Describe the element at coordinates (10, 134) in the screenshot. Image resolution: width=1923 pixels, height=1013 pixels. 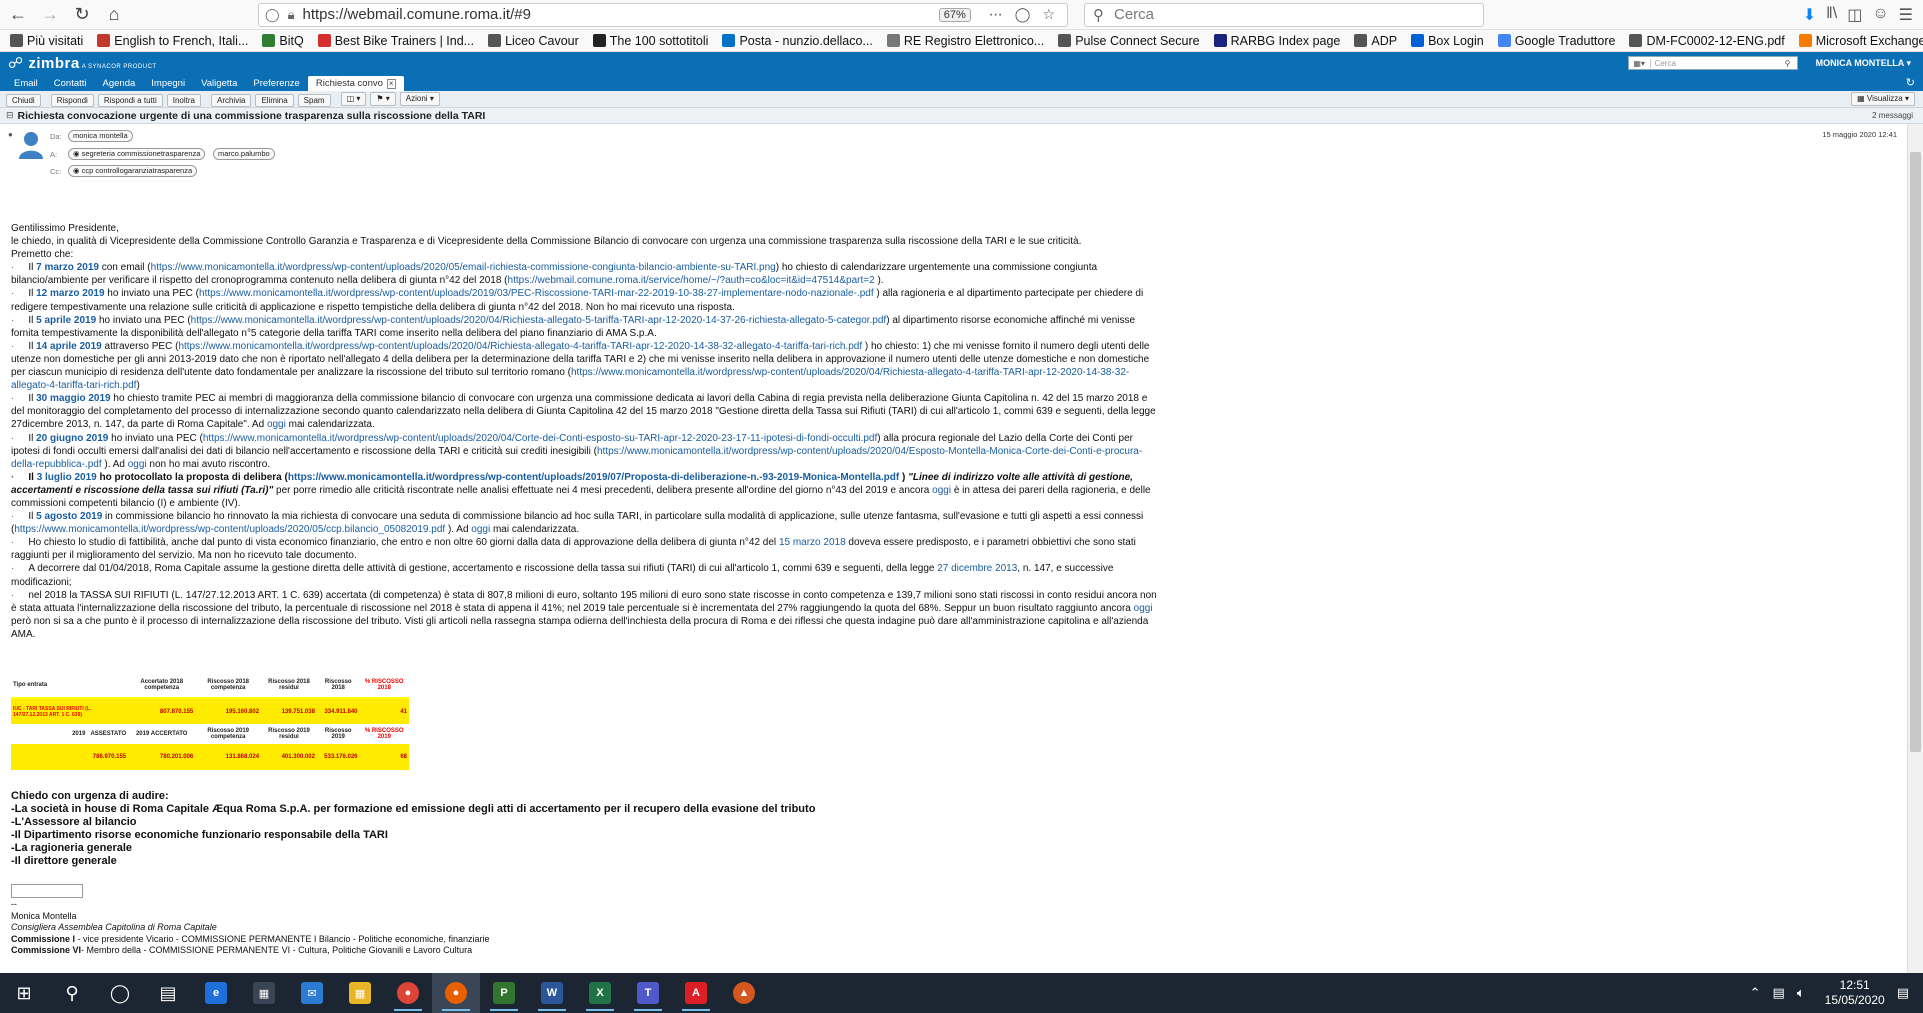
I see `expand-icon: ●` at that location.